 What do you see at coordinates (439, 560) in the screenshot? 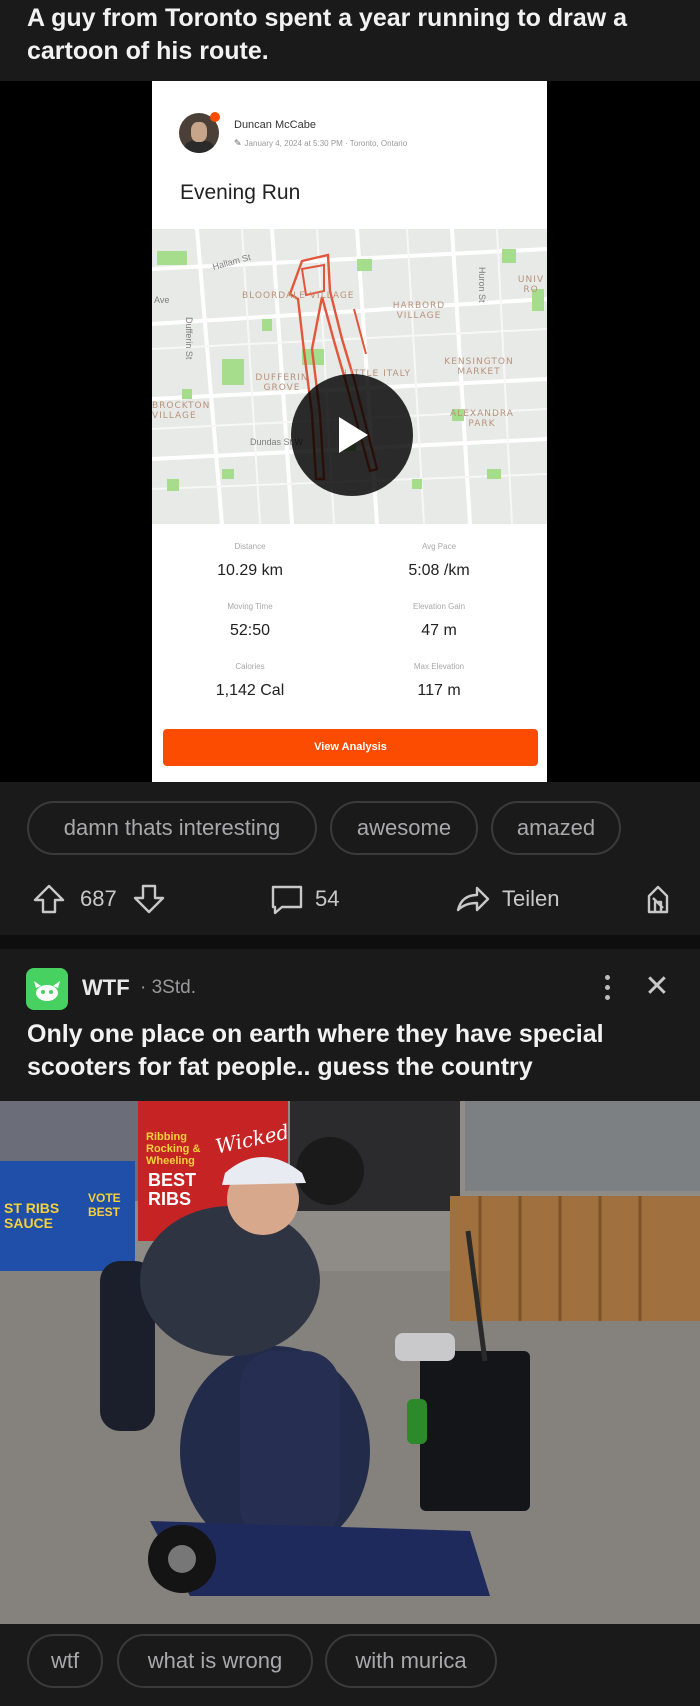
I see `stat-avg-pace: Avg Pace 5:08 /km` at bounding box center [439, 560].